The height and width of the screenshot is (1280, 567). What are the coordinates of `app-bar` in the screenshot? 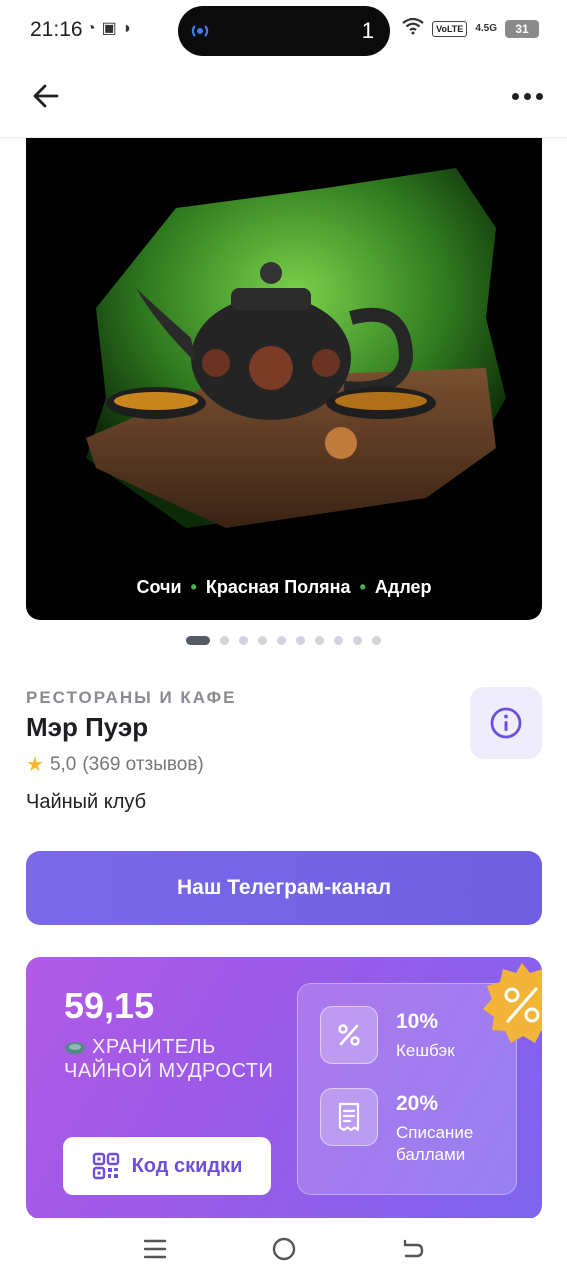 It's located at (283, 100).